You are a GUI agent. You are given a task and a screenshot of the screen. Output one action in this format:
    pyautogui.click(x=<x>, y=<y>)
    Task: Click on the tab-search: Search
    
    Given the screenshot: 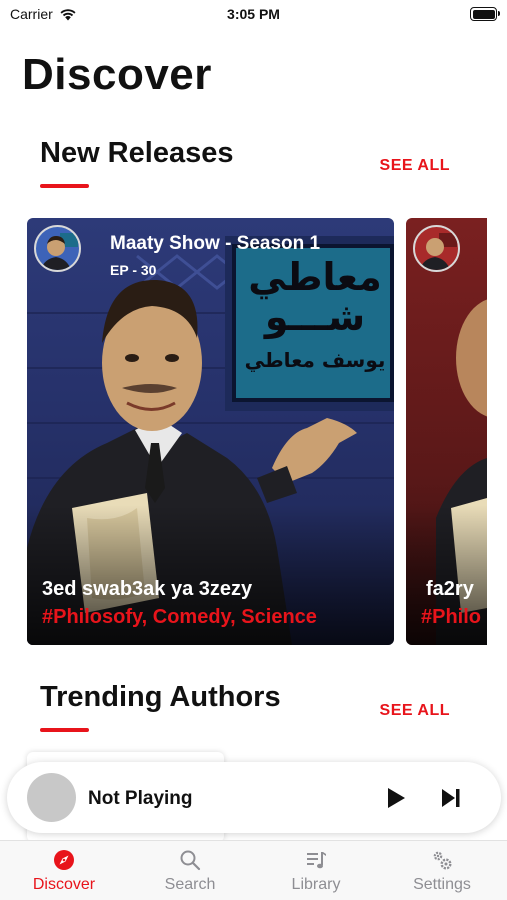 What is the action you would take?
    pyautogui.click(x=190, y=870)
    